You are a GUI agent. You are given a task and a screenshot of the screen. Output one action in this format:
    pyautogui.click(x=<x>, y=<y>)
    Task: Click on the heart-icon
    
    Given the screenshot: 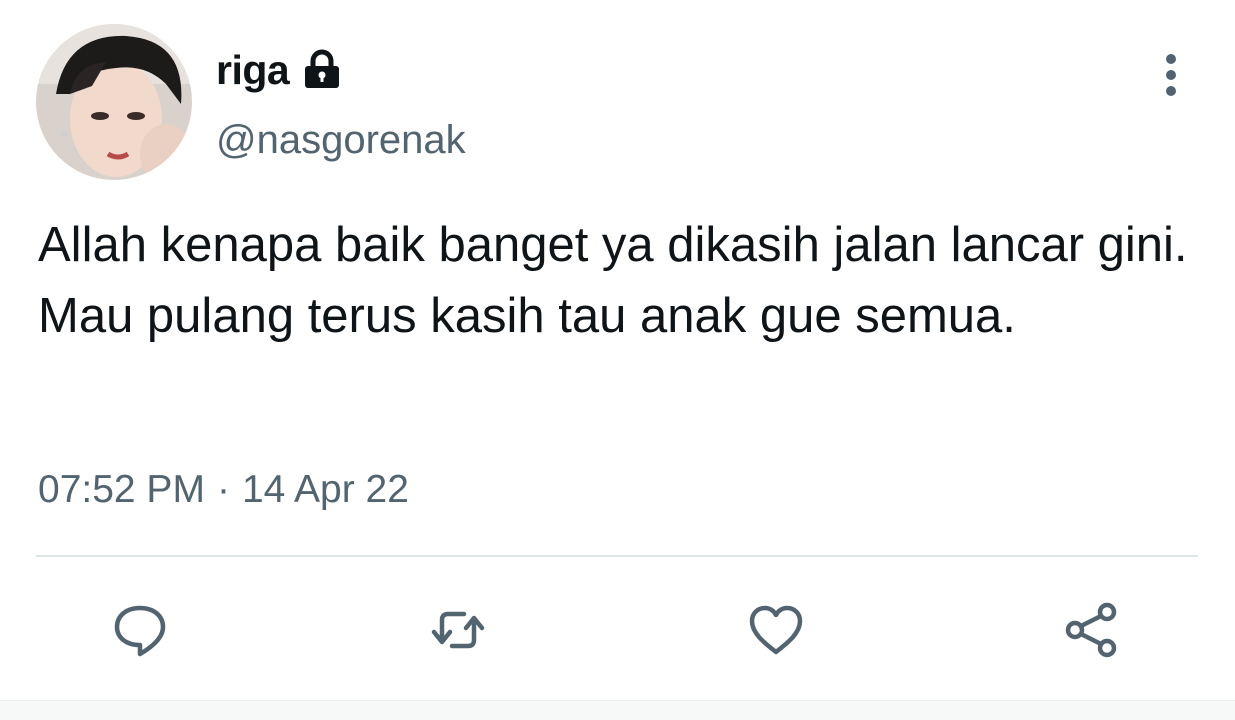 What is the action you would take?
    pyautogui.click(x=776, y=630)
    